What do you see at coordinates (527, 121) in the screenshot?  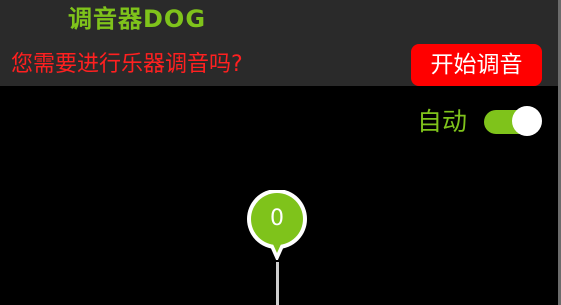 I see `toggle-knob` at bounding box center [527, 121].